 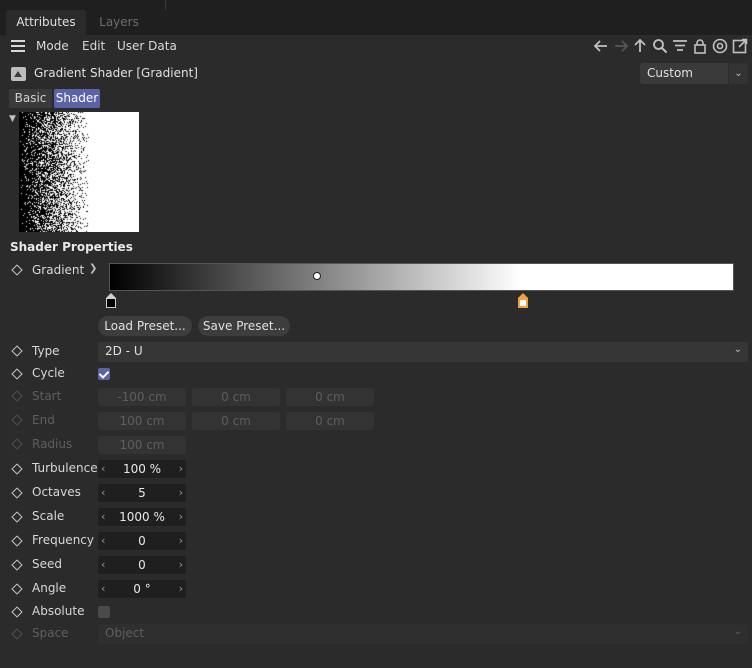 What do you see at coordinates (93, 46) in the screenshot?
I see `menu-edit: Edit` at bounding box center [93, 46].